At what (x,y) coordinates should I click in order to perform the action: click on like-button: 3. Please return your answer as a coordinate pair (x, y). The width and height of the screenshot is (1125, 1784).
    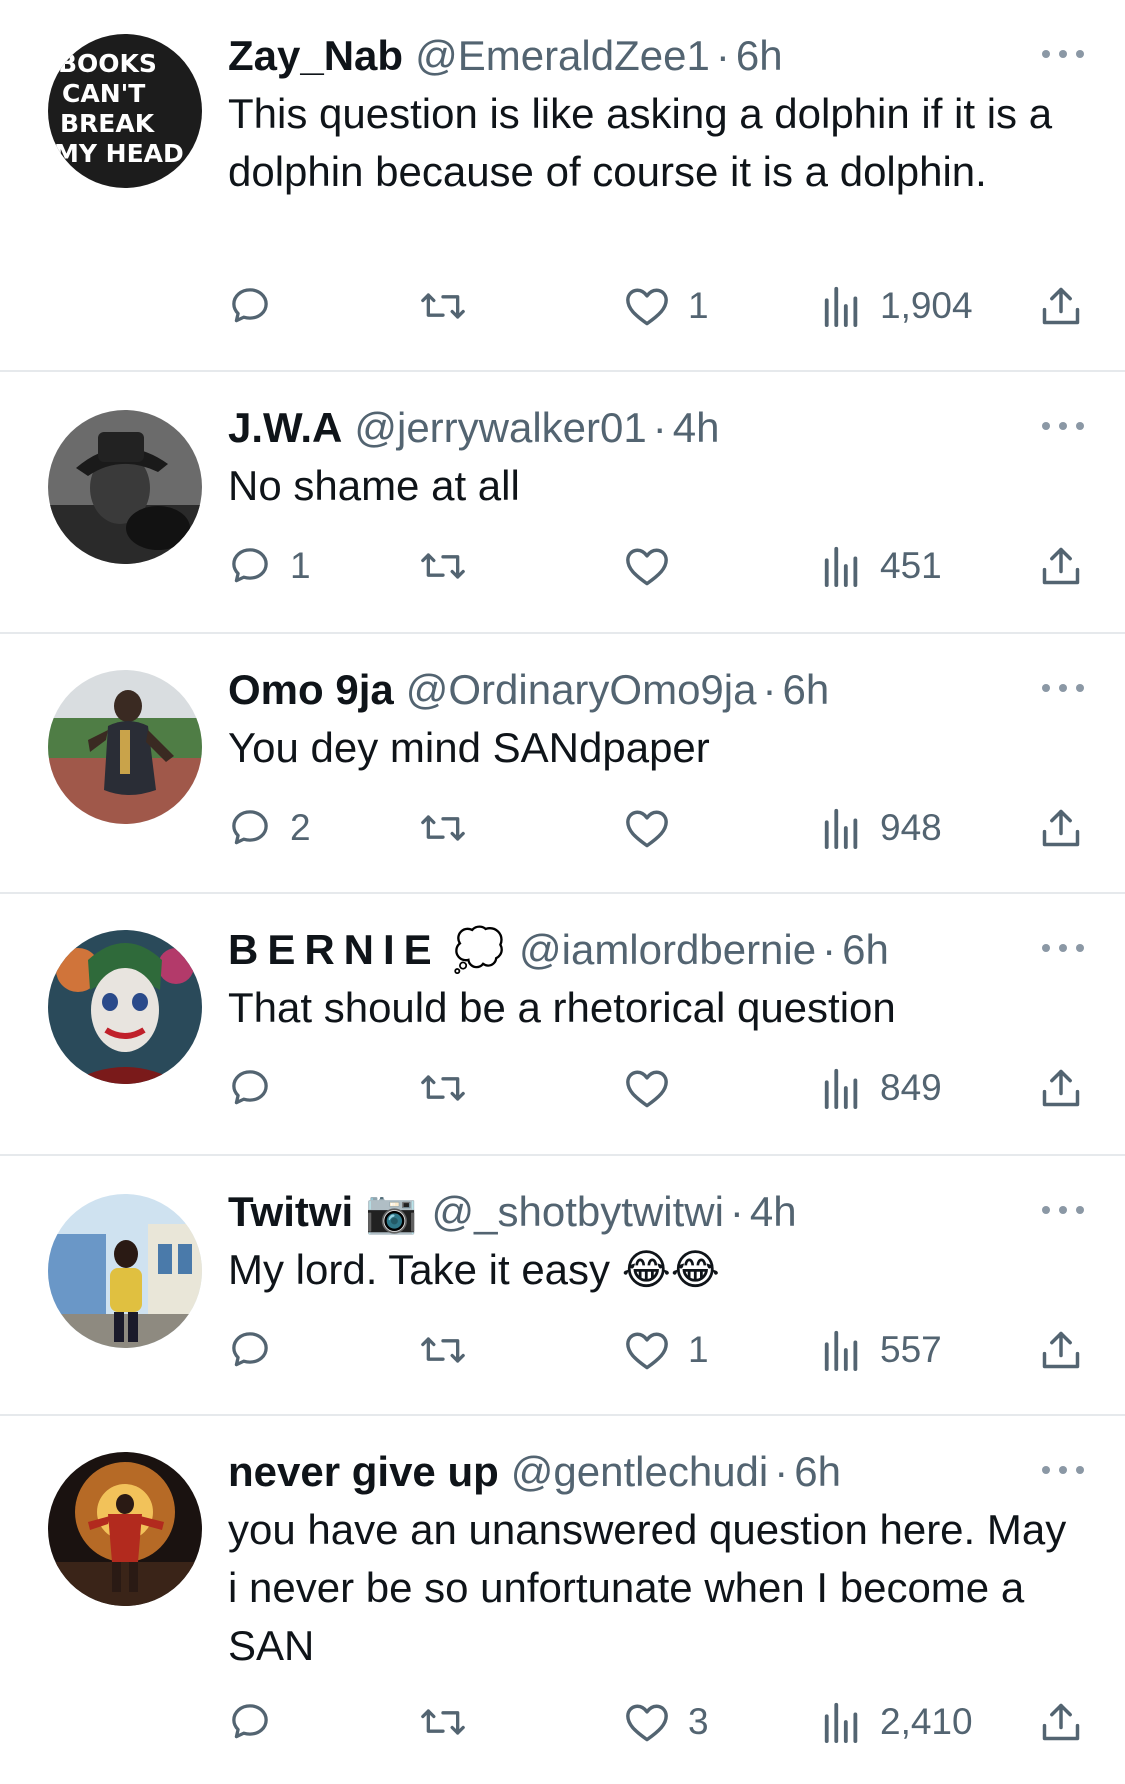
    Looking at the image, I should click on (666, 1722).